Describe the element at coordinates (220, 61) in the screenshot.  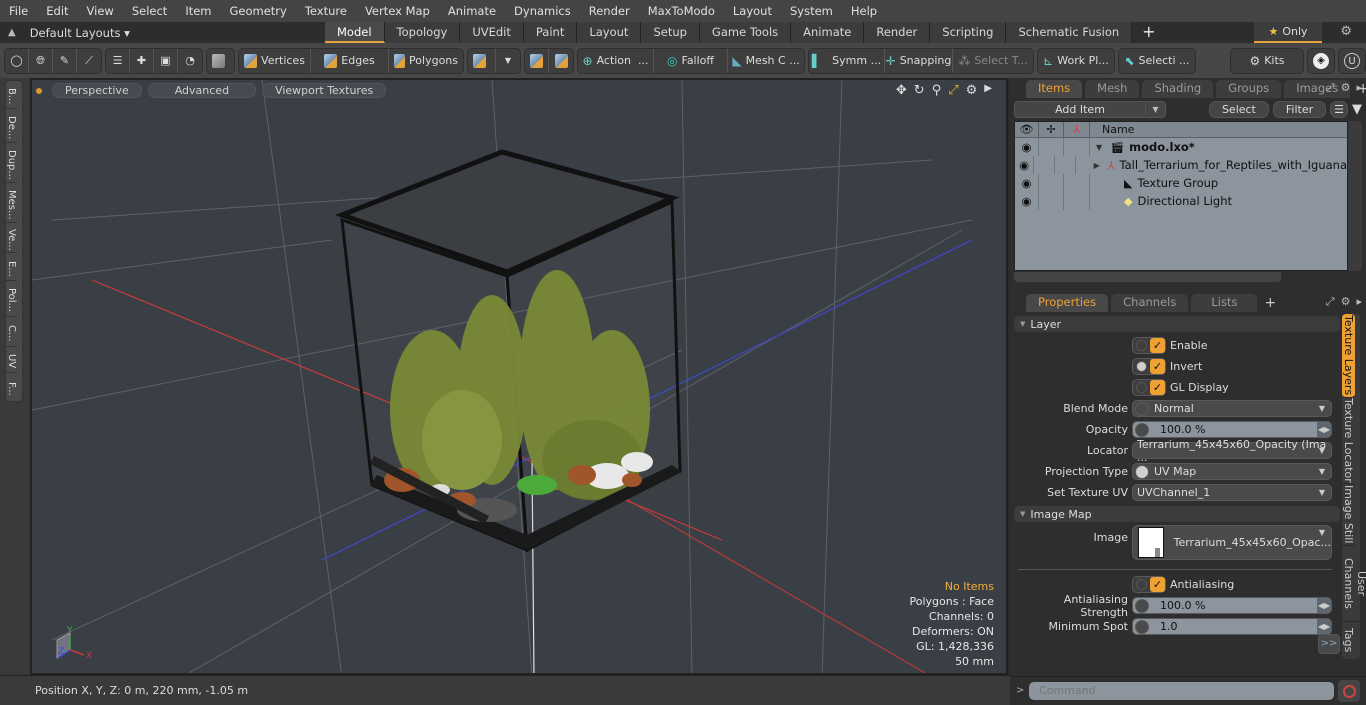
I see `item-mode-button` at that location.